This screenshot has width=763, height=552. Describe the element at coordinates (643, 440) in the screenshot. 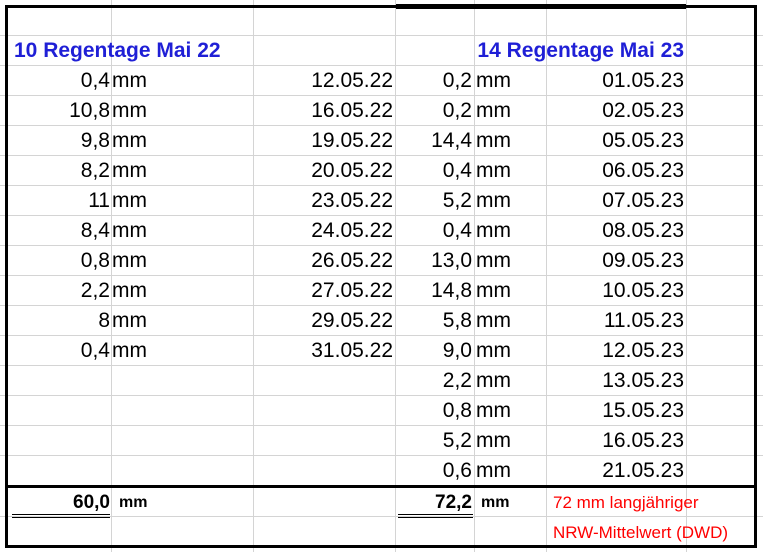

I see `right-rain-date: 16.05.23` at that location.